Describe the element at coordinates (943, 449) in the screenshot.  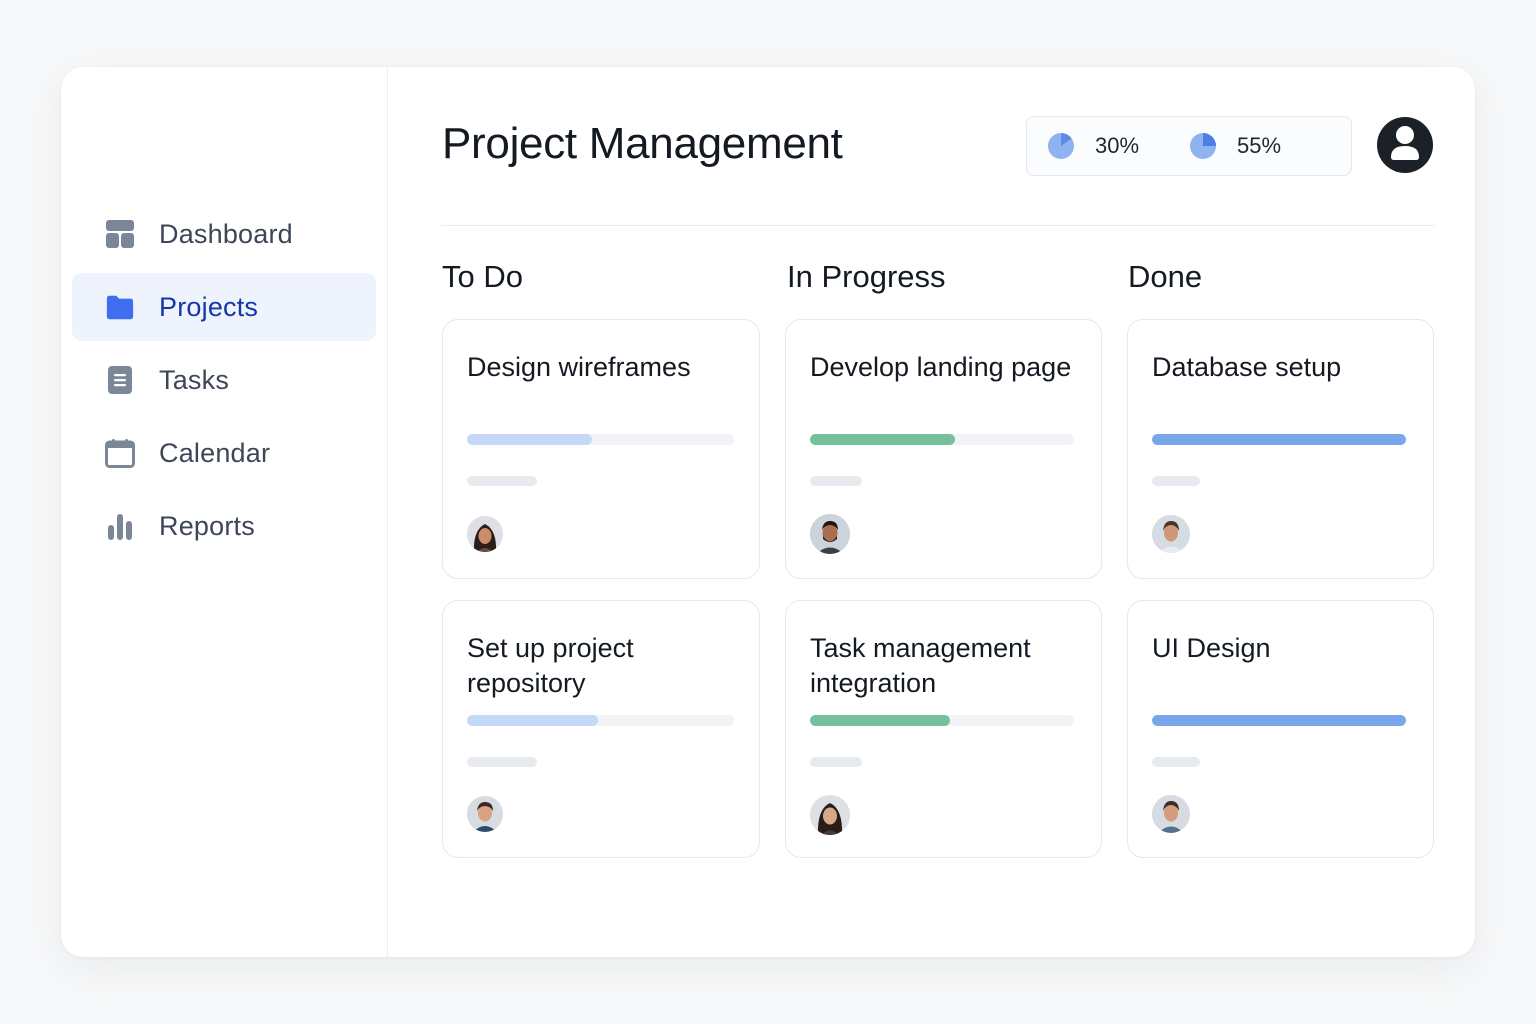
I see `task-card: Develop landing page` at that location.